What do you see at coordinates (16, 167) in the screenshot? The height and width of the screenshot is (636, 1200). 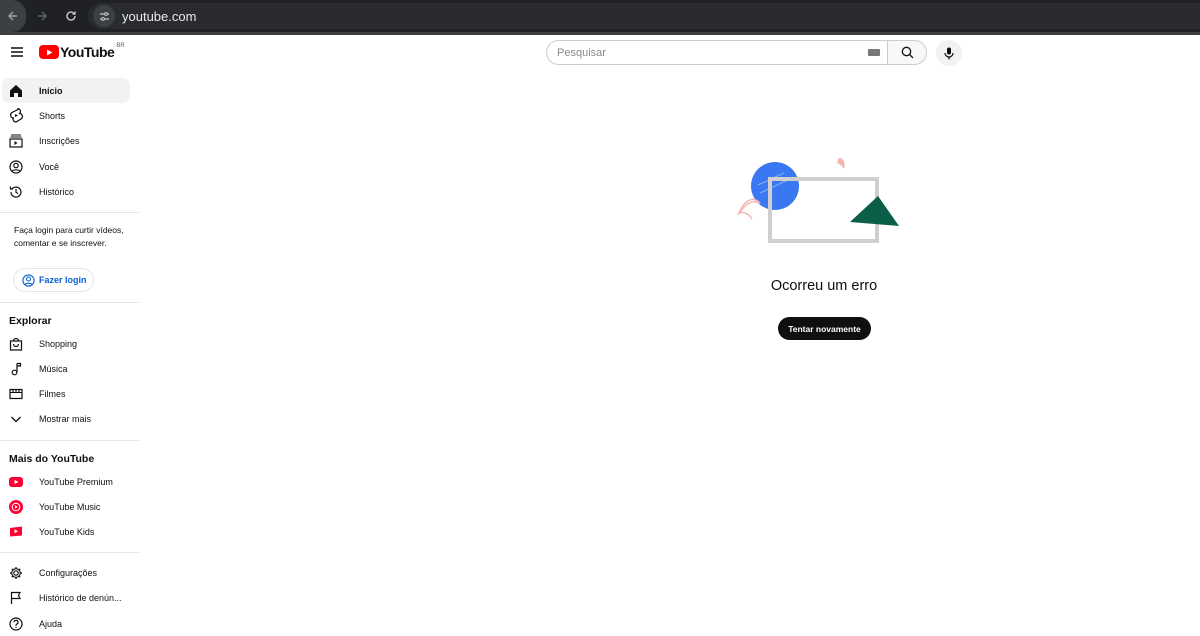 I see `you-icon` at bounding box center [16, 167].